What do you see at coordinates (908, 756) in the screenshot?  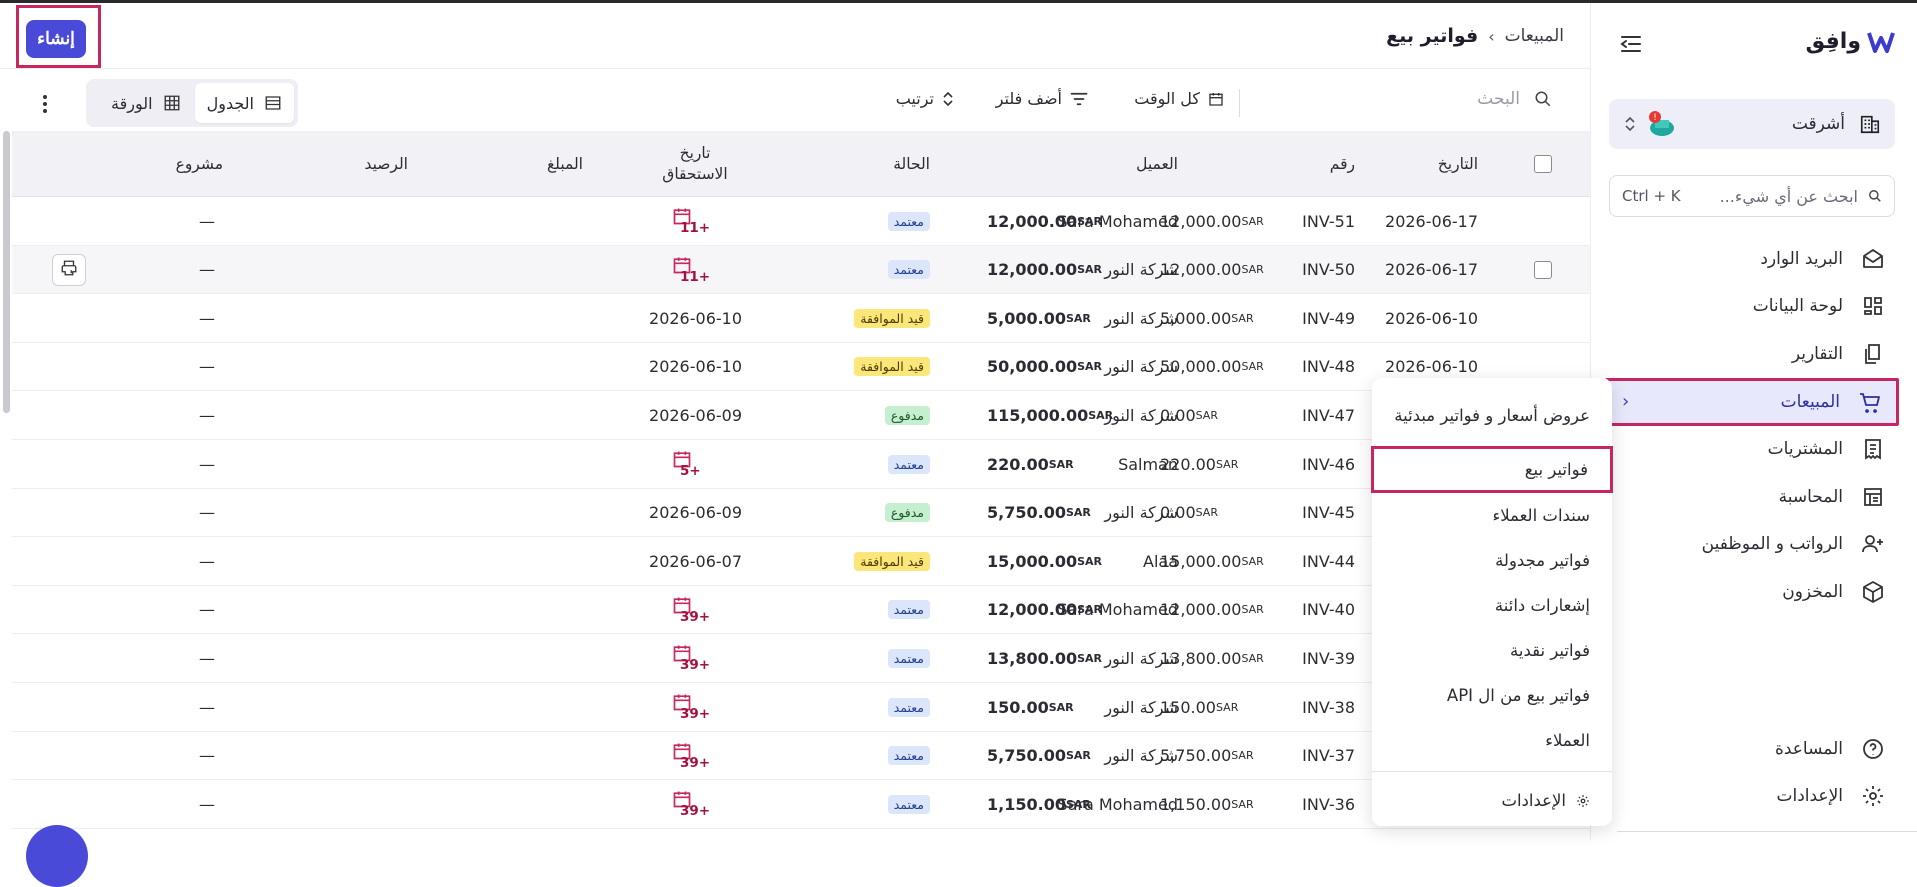 I see `status-badge: معتمد` at bounding box center [908, 756].